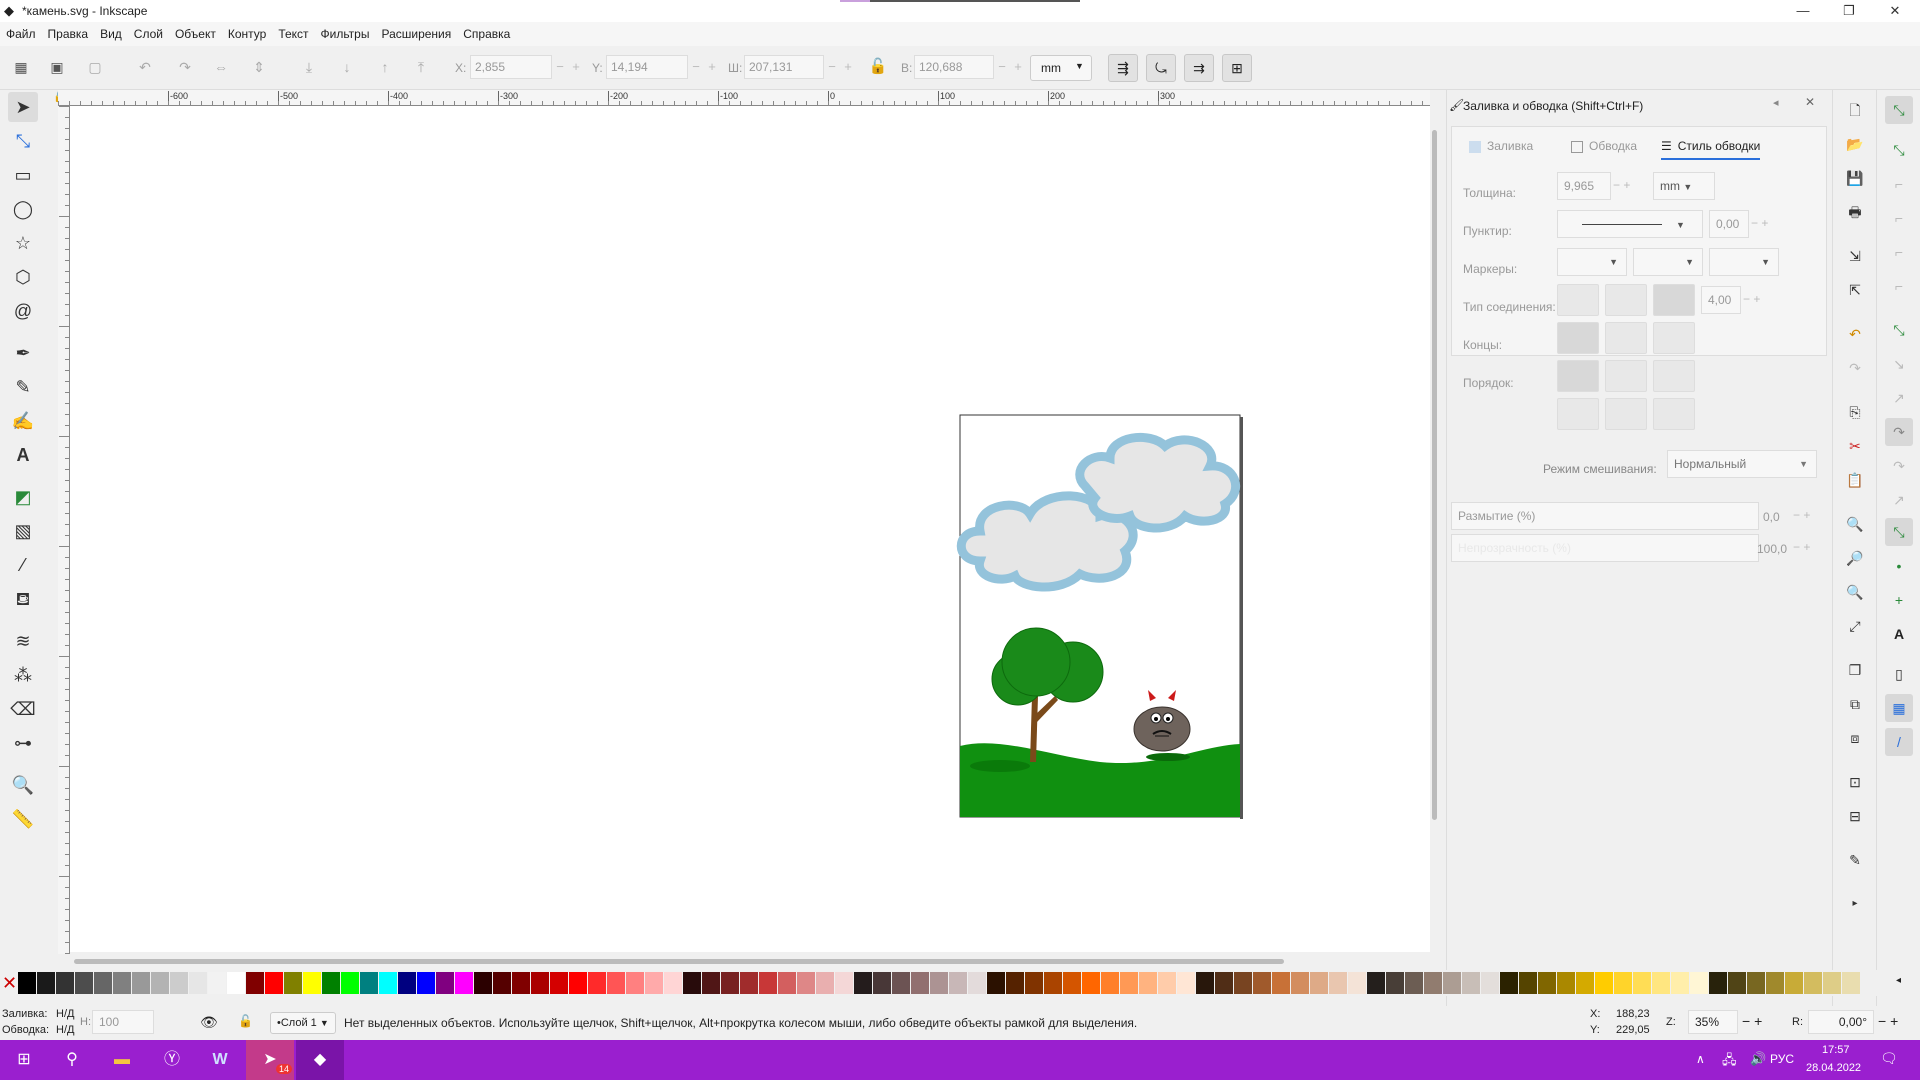  Describe the element at coordinates (1898, 980) in the screenshot. I see `palette-menu-icon: ◂` at that location.